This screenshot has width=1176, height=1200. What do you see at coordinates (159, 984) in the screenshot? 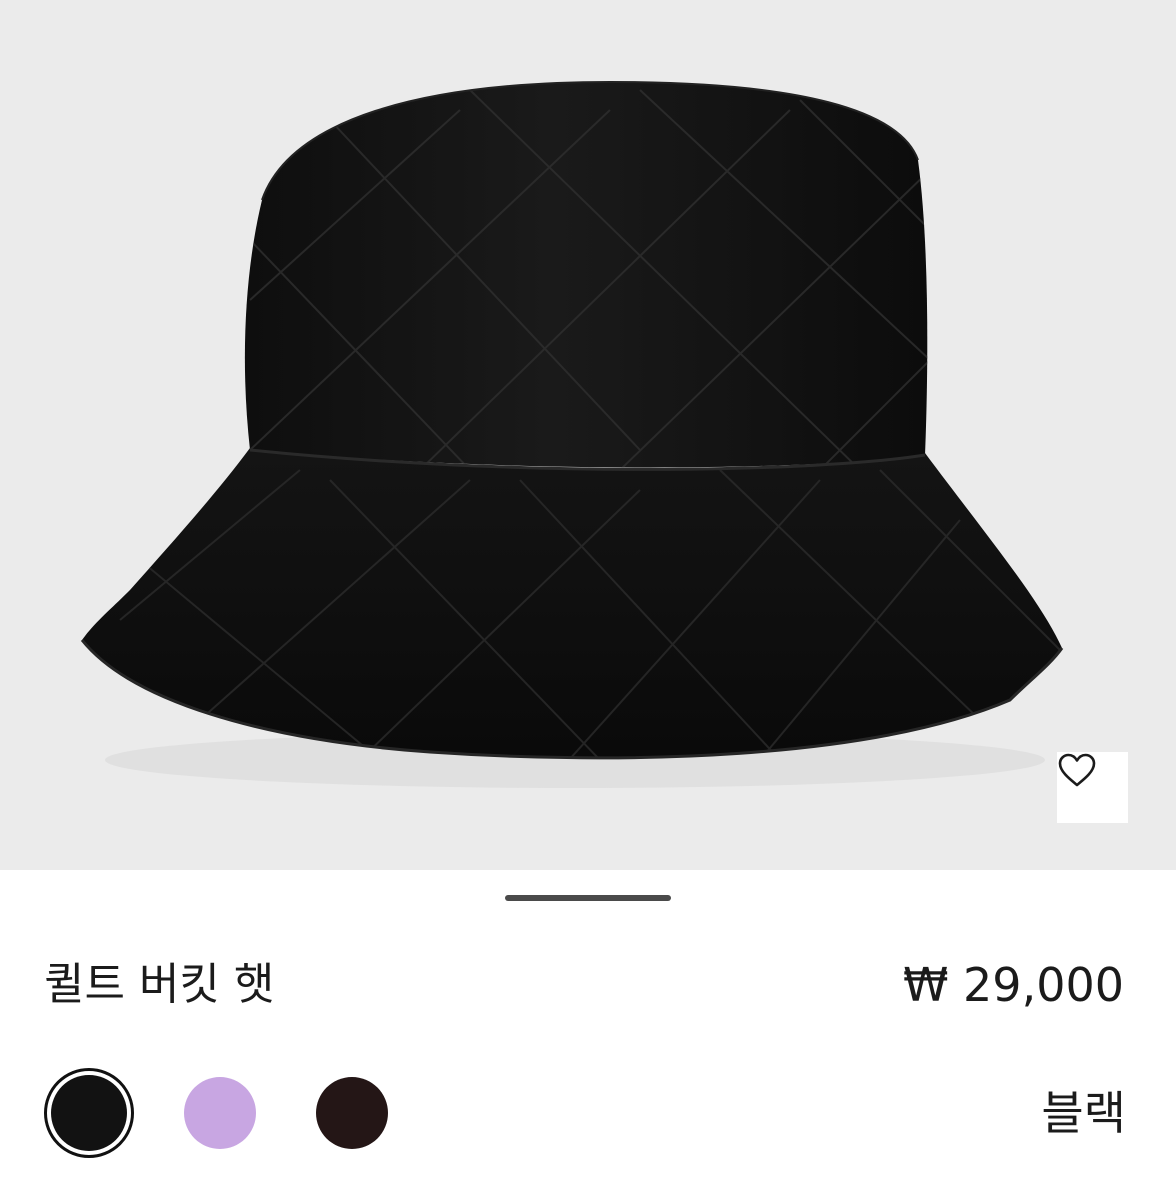
I see `product-name: 퀼트 버킷 햇` at bounding box center [159, 984].